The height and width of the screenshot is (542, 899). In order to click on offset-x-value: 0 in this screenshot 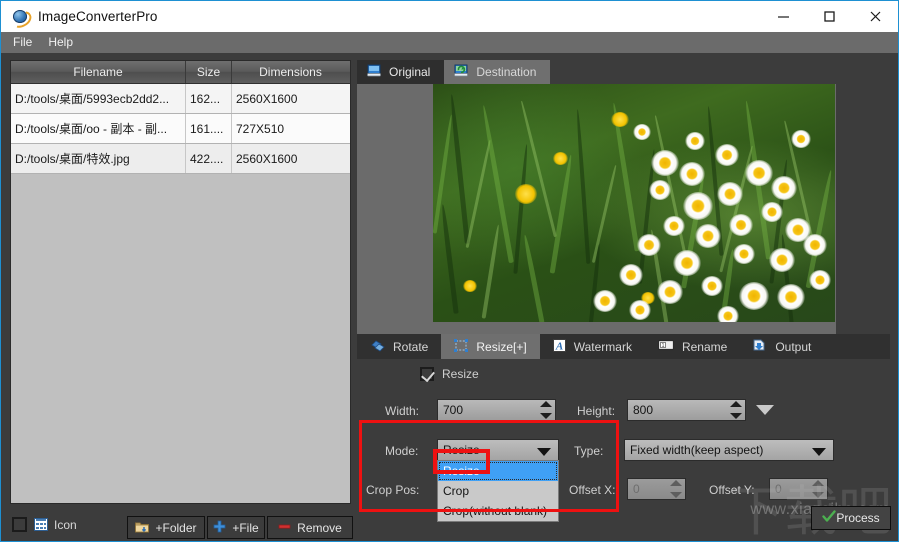, I will do `click(636, 489)`.